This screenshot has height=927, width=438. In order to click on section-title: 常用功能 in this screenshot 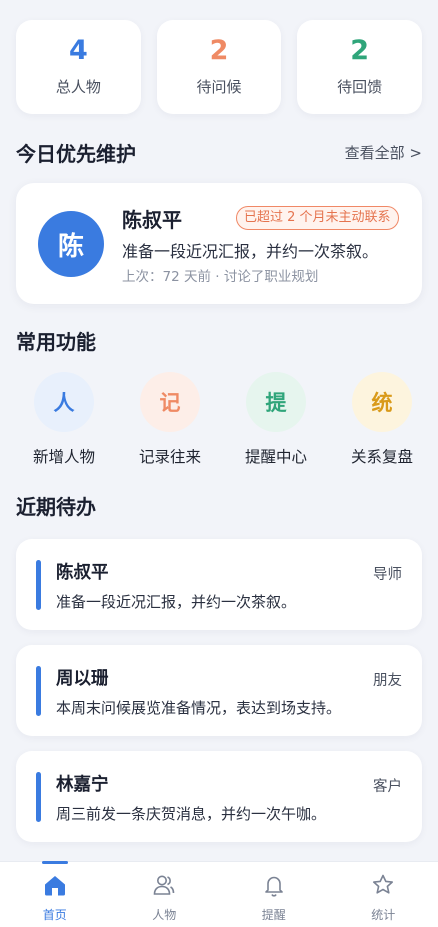, I will do `click(56, 342)`.